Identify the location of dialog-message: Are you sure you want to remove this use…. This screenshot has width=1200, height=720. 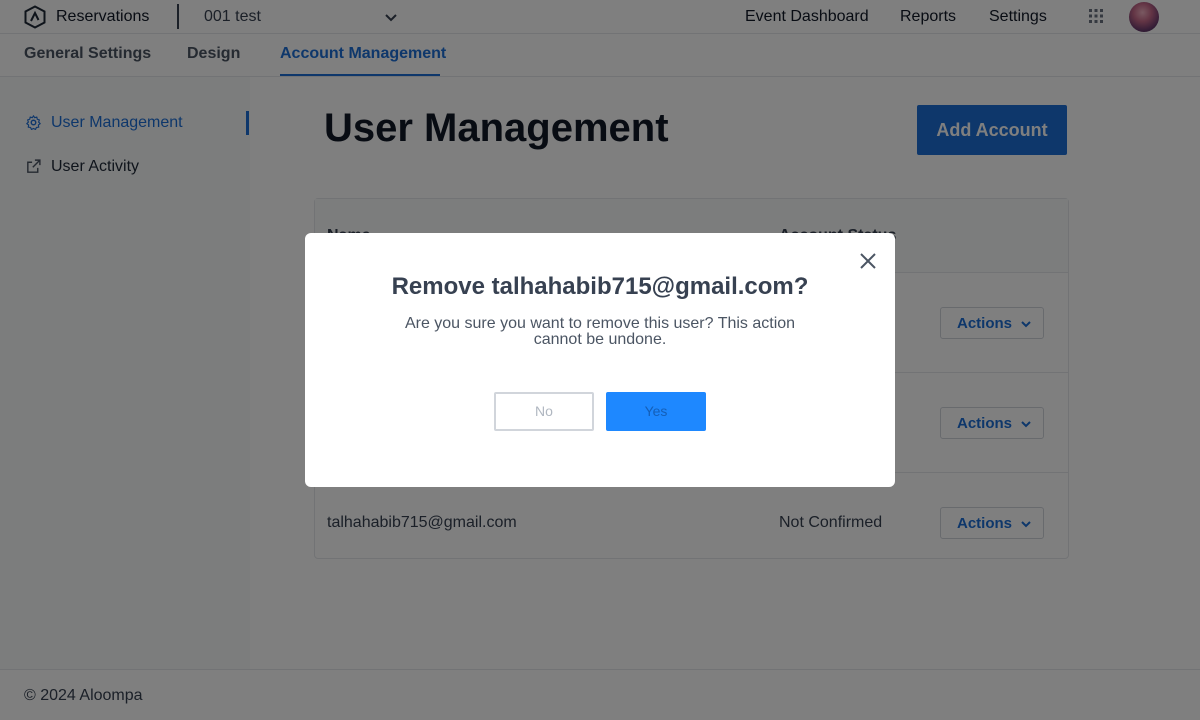
(600, 331).